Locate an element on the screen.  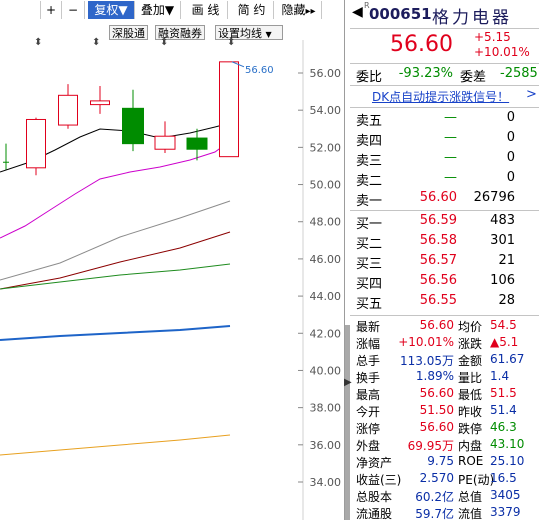
sell-level-label: 卖二 is located at coordinates (369, 181).